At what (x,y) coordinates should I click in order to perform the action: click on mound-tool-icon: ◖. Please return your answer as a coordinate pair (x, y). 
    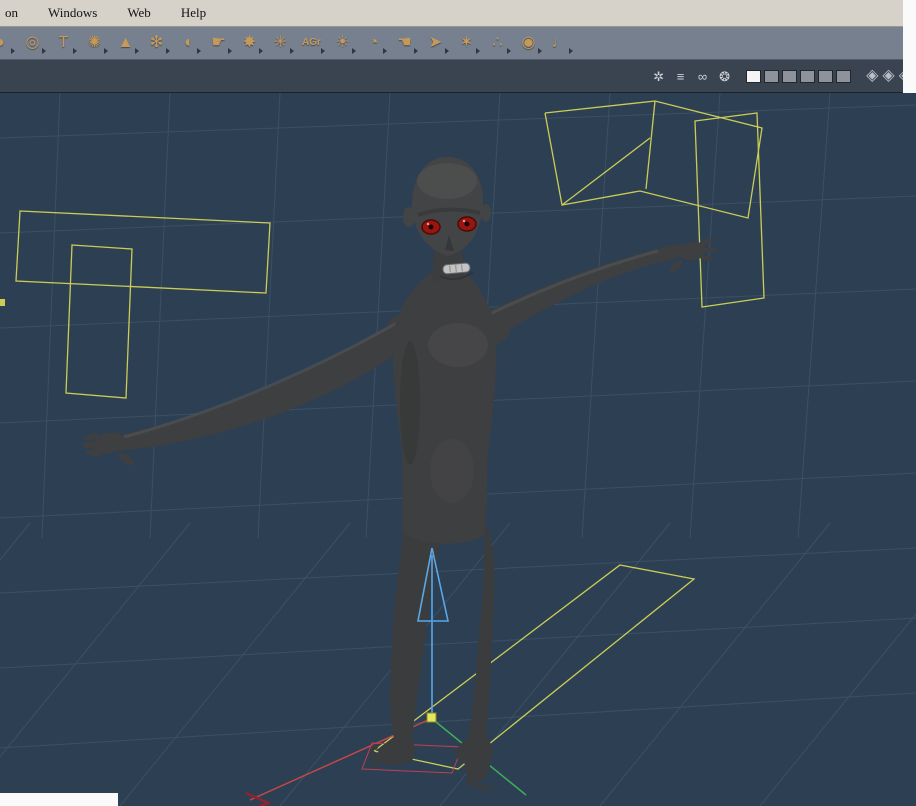
    Looking at the image, I should click on (187, 43).